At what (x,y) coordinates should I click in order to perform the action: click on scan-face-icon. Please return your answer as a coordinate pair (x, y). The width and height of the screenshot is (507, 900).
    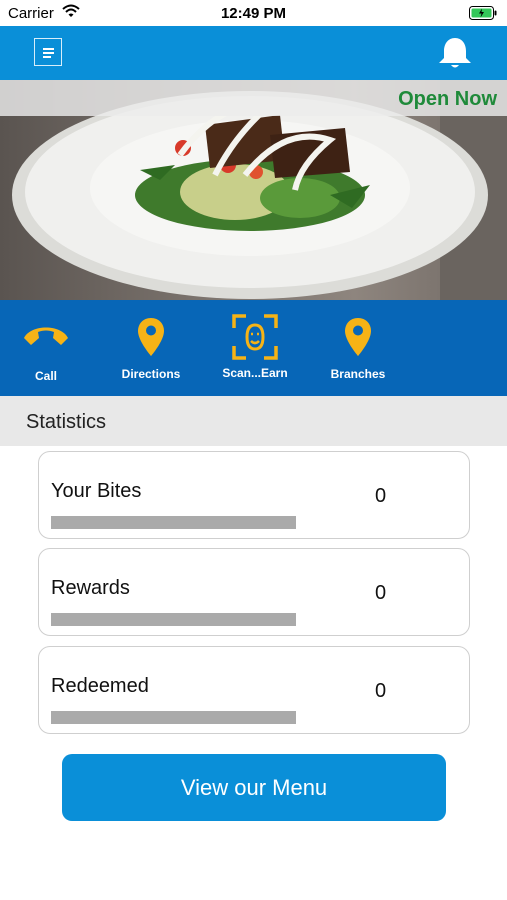
    Looking at the image, I should click on (255, 337).